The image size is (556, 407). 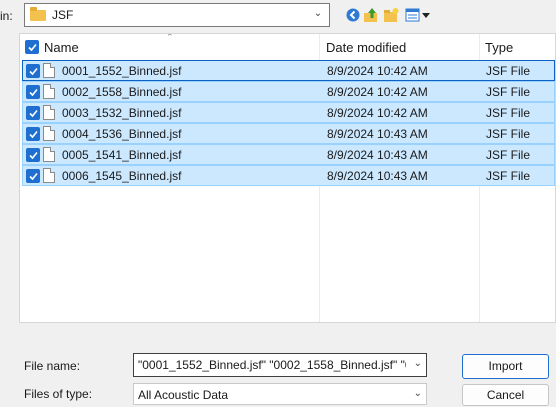 I want to click on file-name-cell: 0002_1558_Binned.jsf, so click(x=122, y=92).